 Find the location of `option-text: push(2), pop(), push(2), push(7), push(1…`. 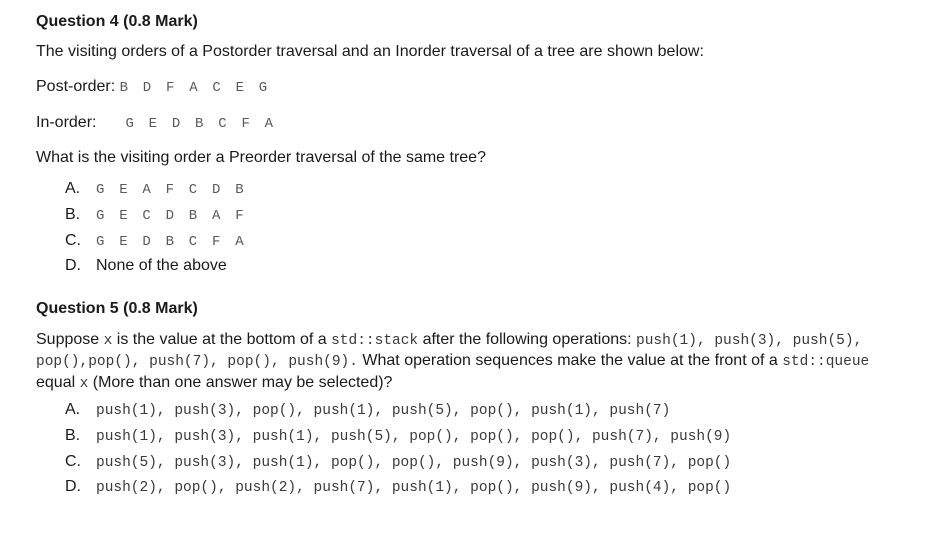

option-text: push(2), pop(), push(2), push(7), push(1… is located at coordinates (414, 488).